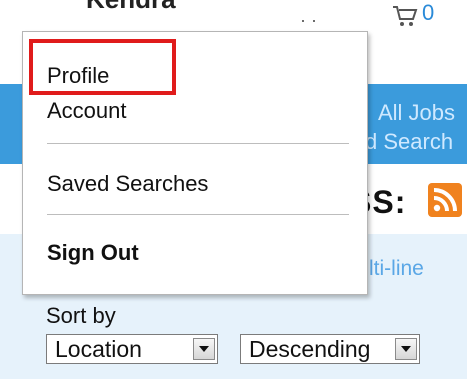 This screenshot has height=379, width=467. Describe the element at coordinates (102, 67) in the screenshot. I see `profile-highlight-box` at that location.